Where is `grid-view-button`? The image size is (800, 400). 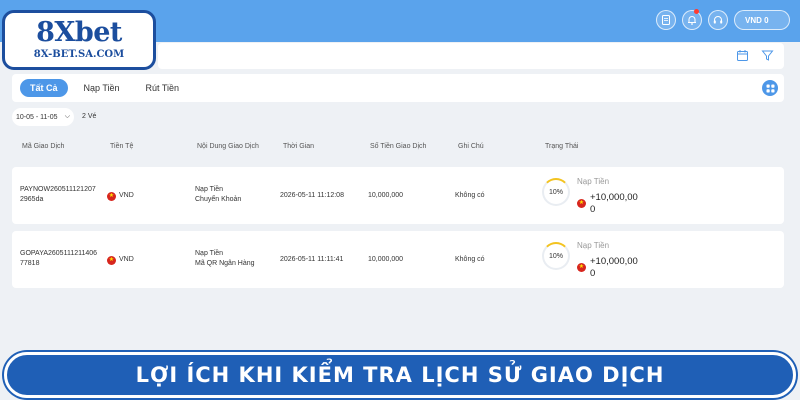
grid-view-button is located at coordinates (770, 88).